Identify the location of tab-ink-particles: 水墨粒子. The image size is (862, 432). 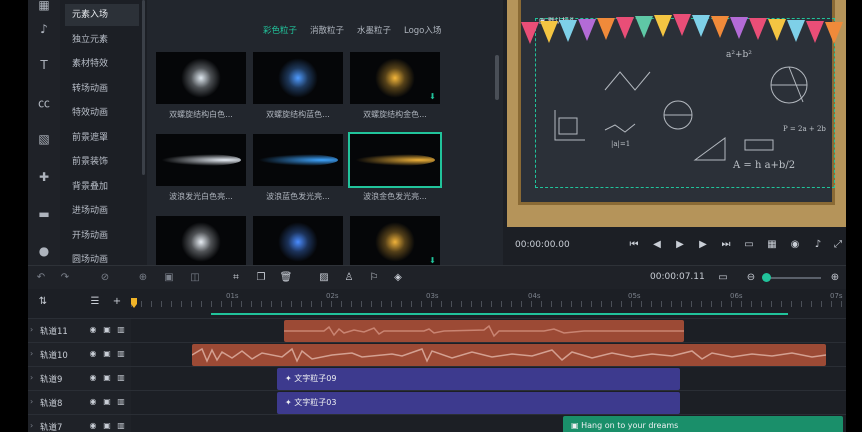
(374, 30).